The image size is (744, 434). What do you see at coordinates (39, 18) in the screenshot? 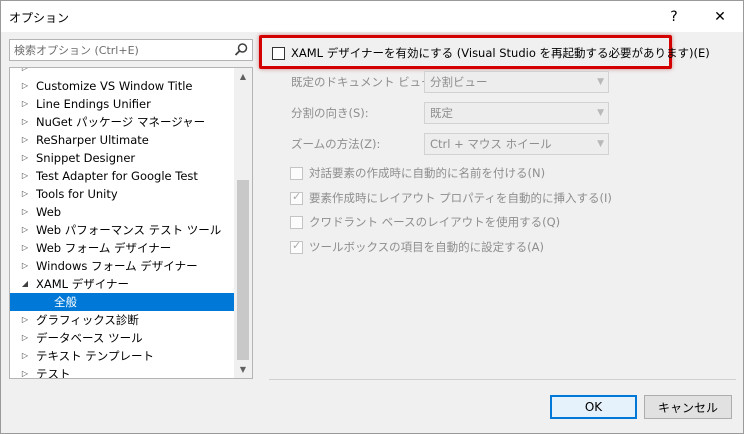
I see `dialog-title: オプション` at bounding box center [39, 18].